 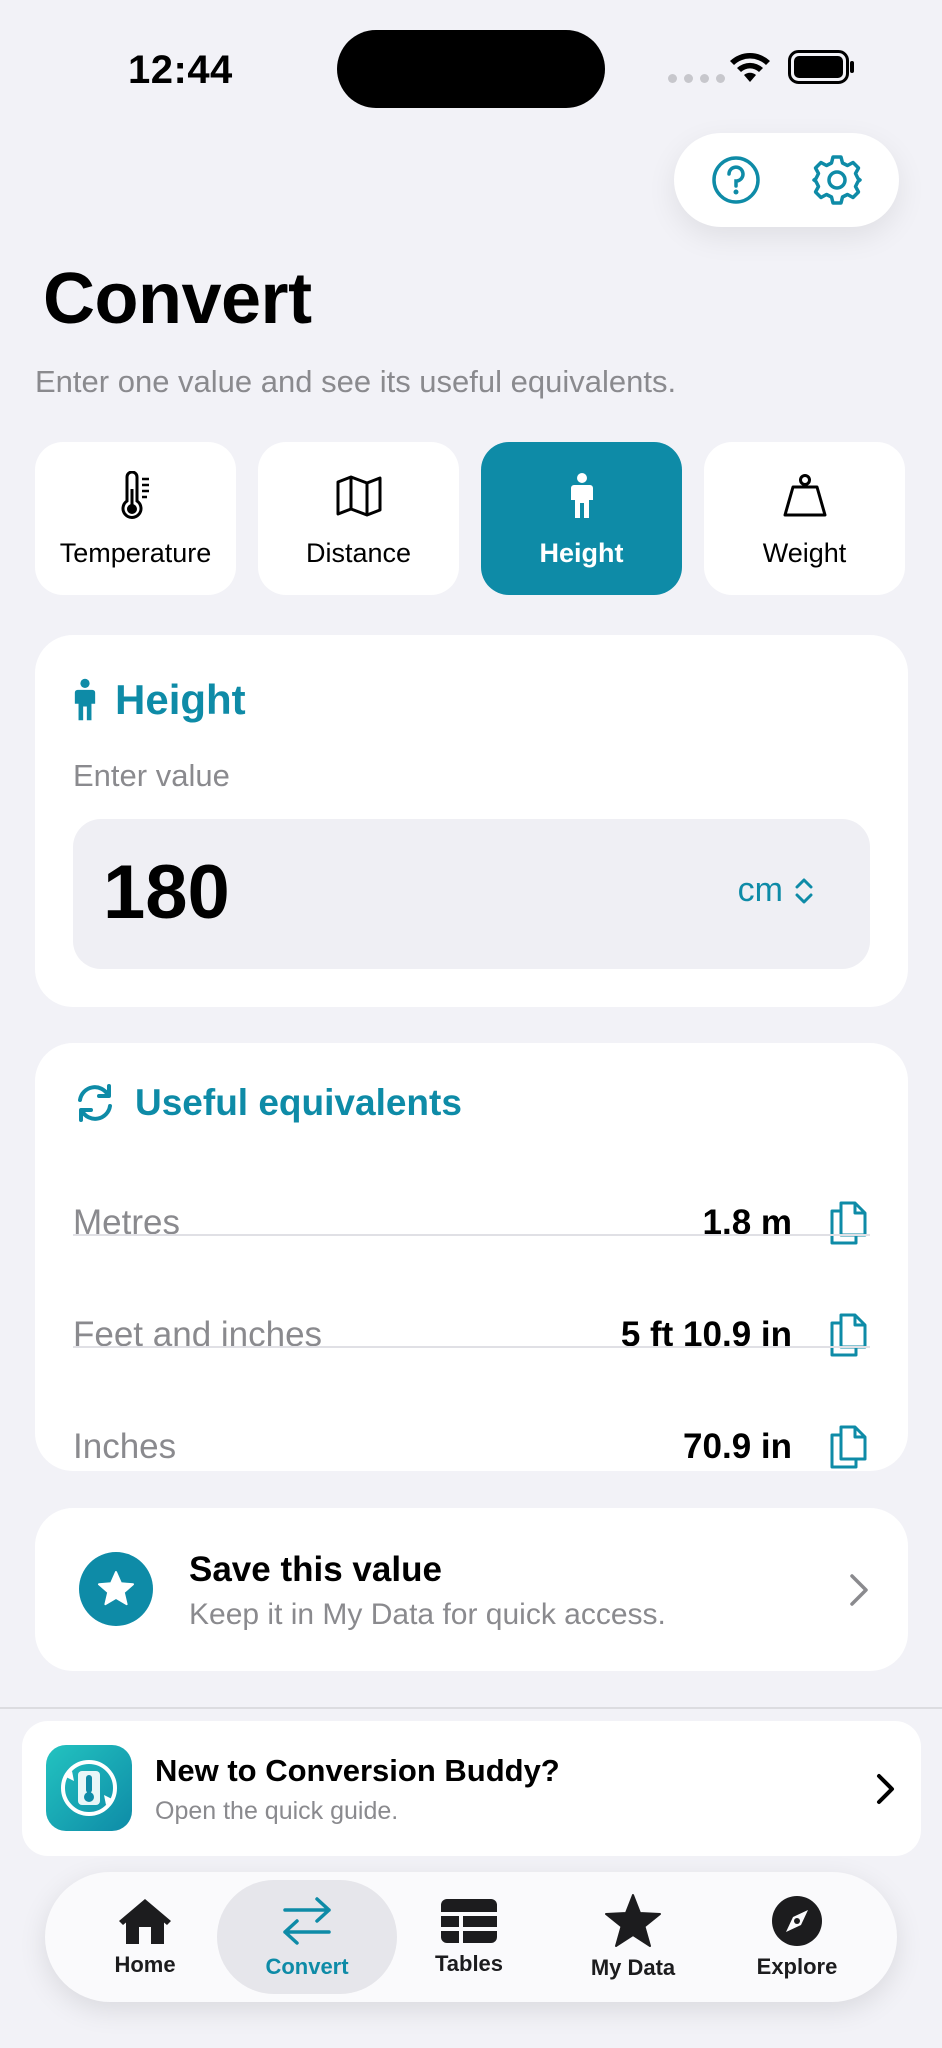 I want to click on category-label: Weight, so click(x=804, y=553).